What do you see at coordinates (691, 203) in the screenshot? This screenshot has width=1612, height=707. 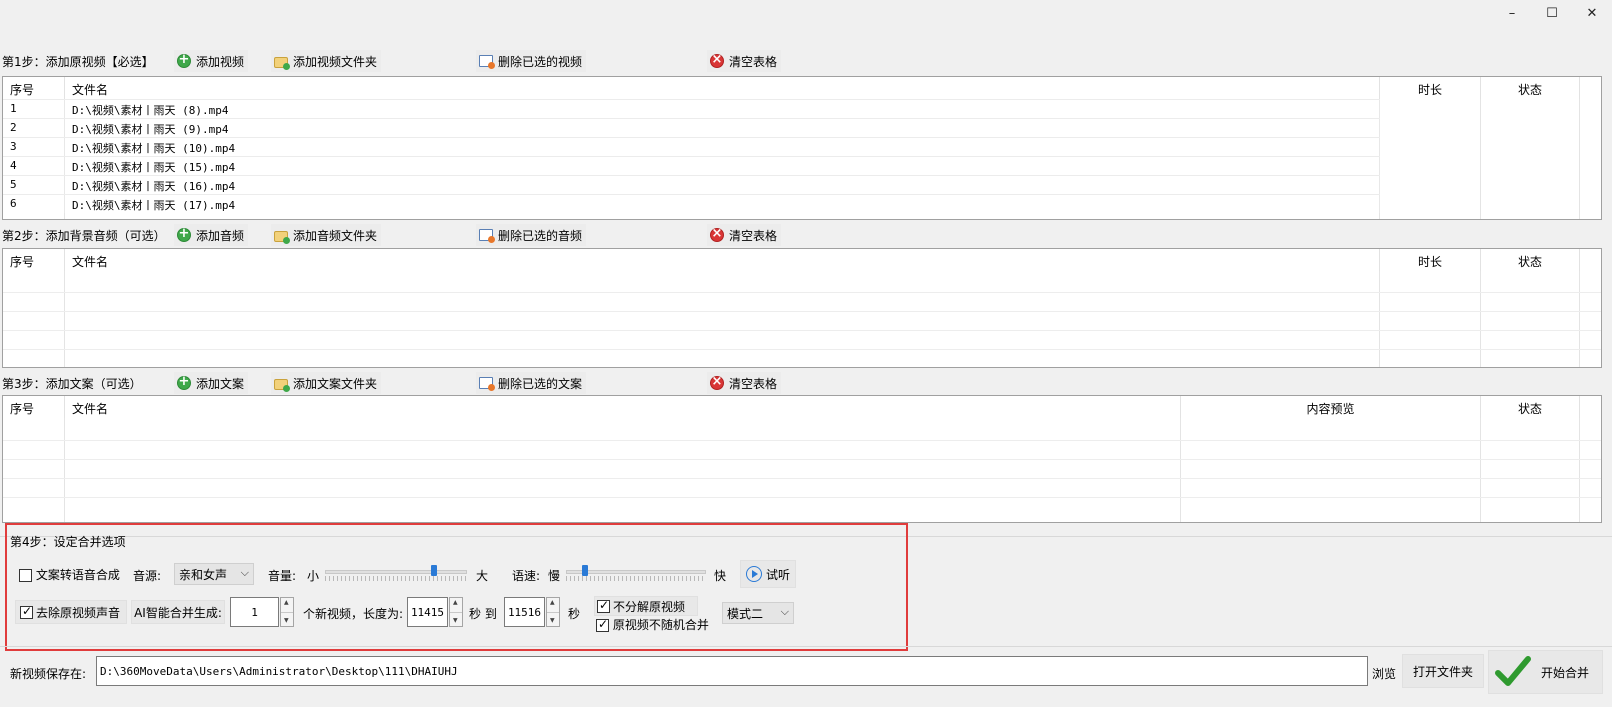 I see `table-row: 6 D:\视频\素材丨雨天 (17).mp4` at bounding box center [691, 203].